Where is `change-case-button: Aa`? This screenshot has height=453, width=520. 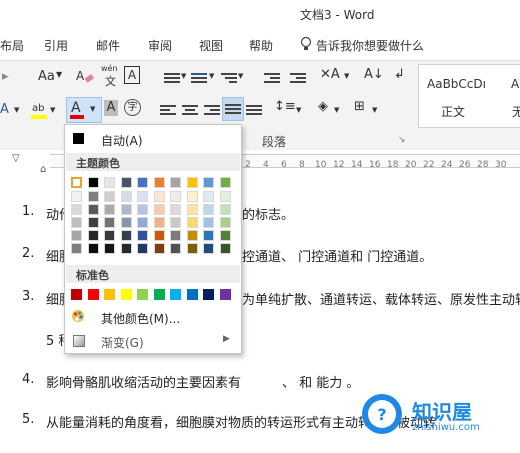
change-case-button: Aa is located at coordinates (46, 76).